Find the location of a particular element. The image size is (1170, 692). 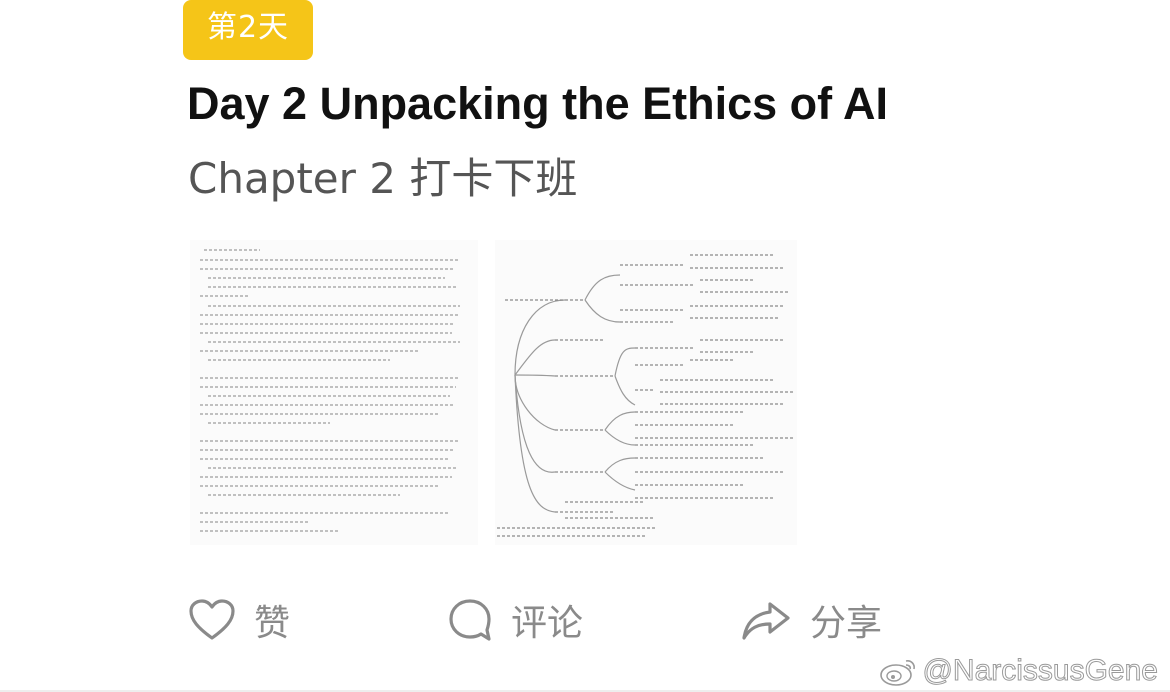

share-label: 分享 is located at coordinates (846, 623).